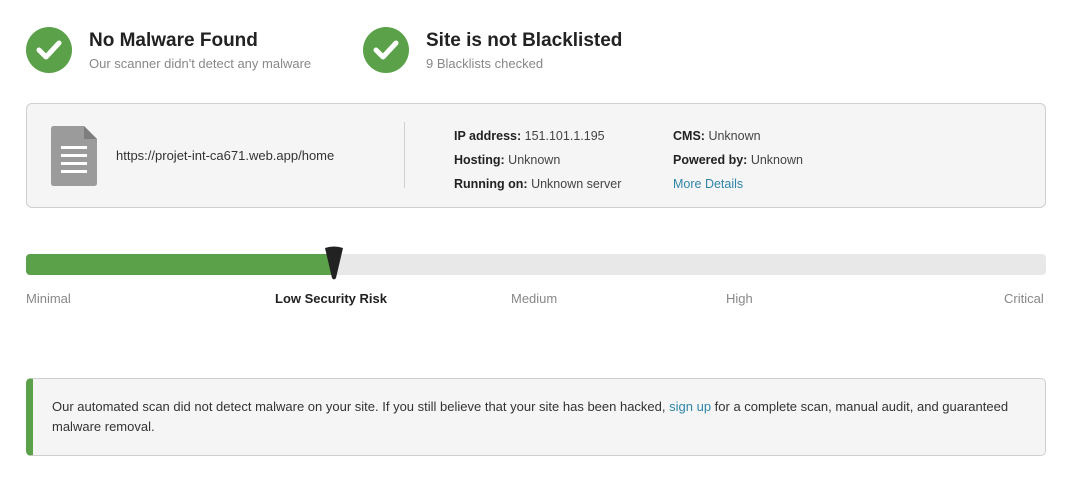 The height and width of the screenshot is (477, 1067). I want to click on malware-status-title: No Malware Found, so click(173, 40).